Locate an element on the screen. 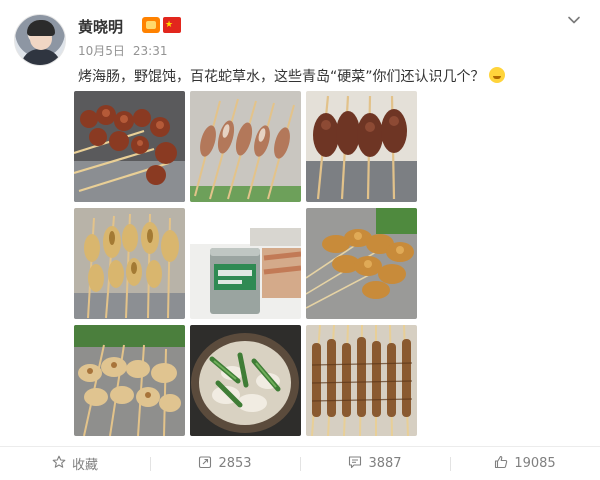 The width and height of the screenshot is (600, 480). avatar is located at coordinates (40, 40).